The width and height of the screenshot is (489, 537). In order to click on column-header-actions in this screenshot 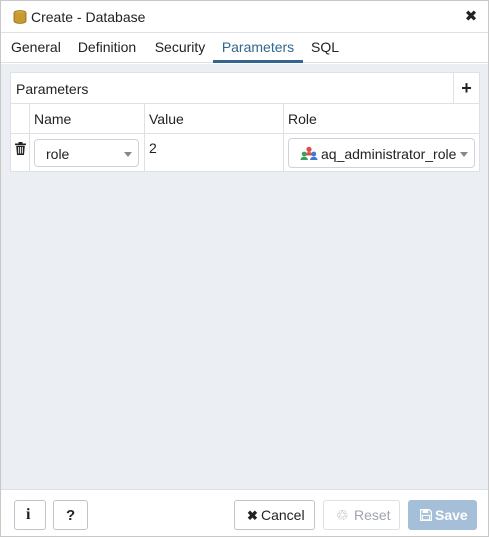, I will do `click(20, 119)`.